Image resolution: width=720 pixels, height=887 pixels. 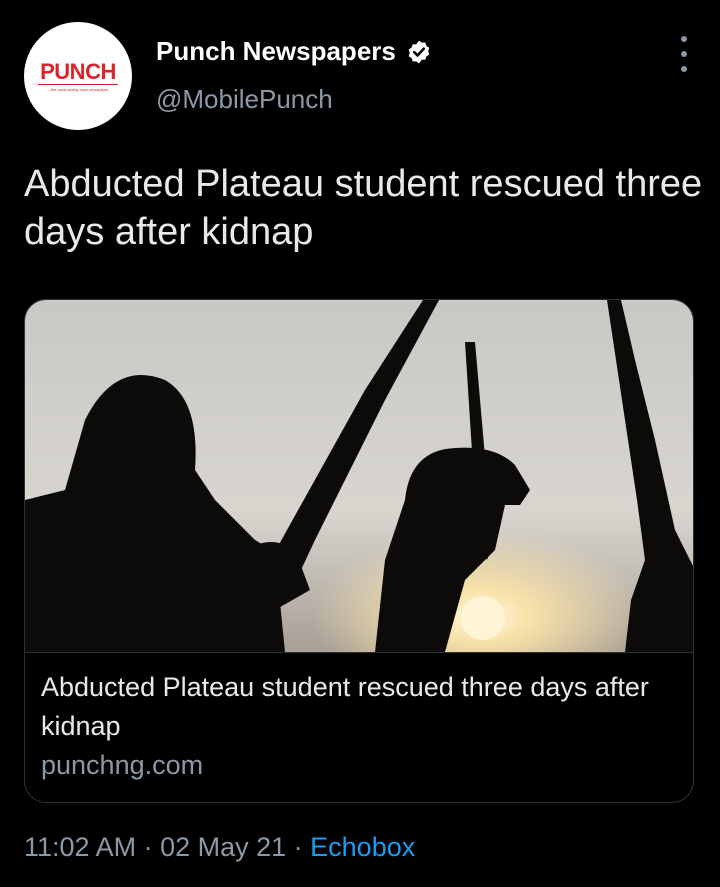 I want to click on tweet-meta: 11:02 AM · 02 May 21 · Echobox, so click(x=219, y=847).